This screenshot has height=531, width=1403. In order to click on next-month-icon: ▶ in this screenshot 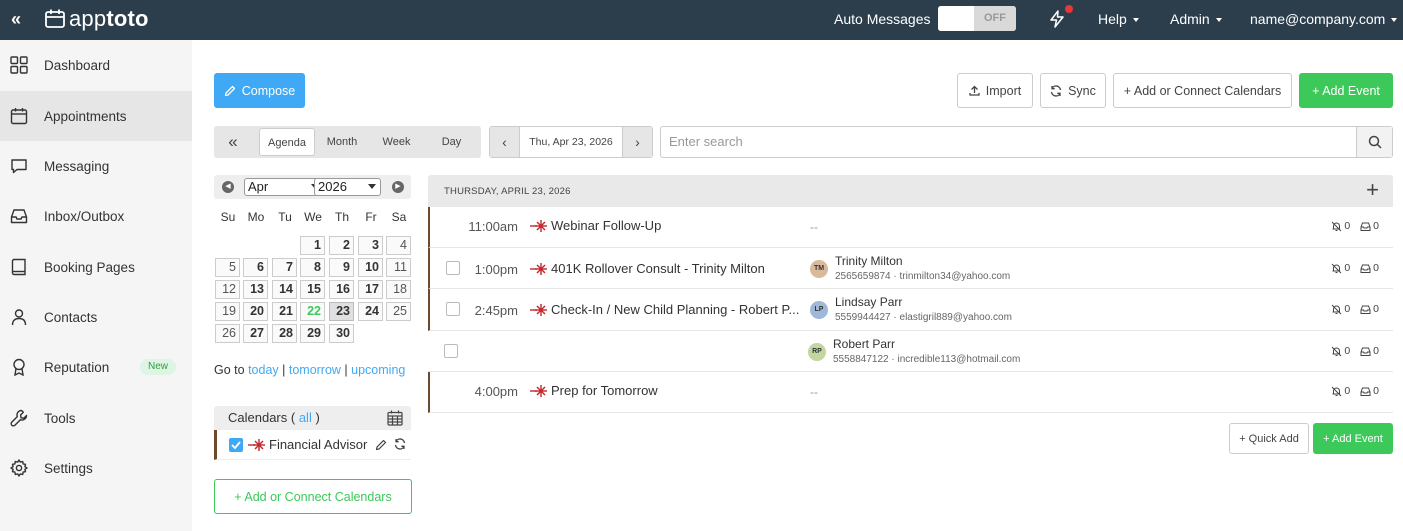, I will do `click(398, 187)`.